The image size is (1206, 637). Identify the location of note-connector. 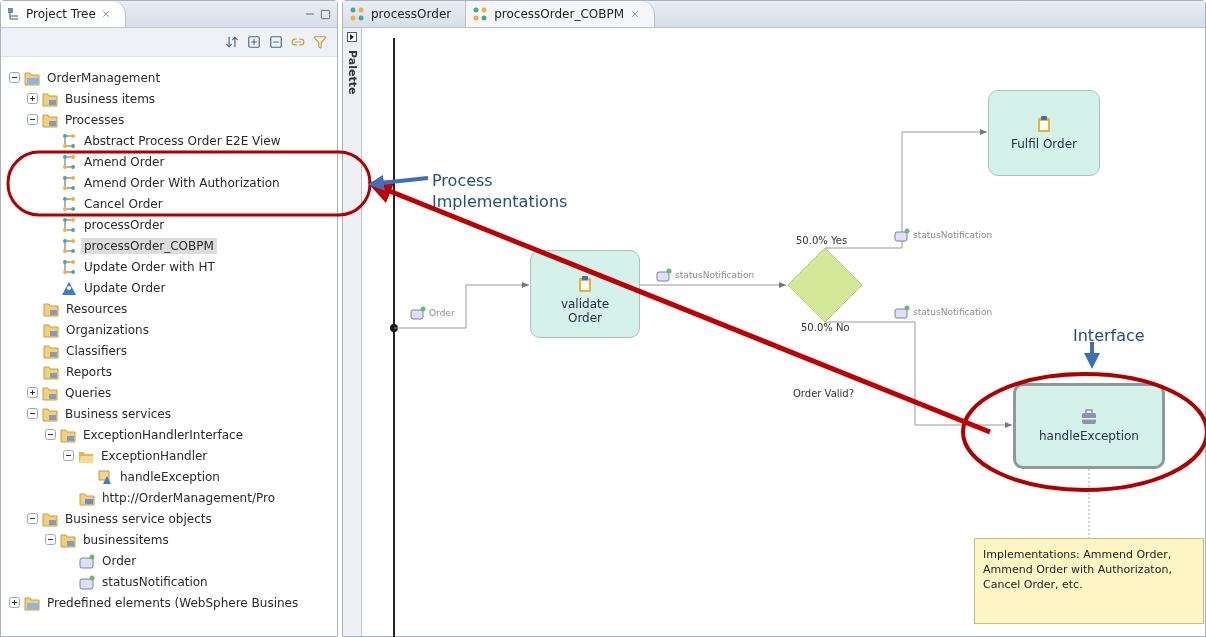
(1089, 503).